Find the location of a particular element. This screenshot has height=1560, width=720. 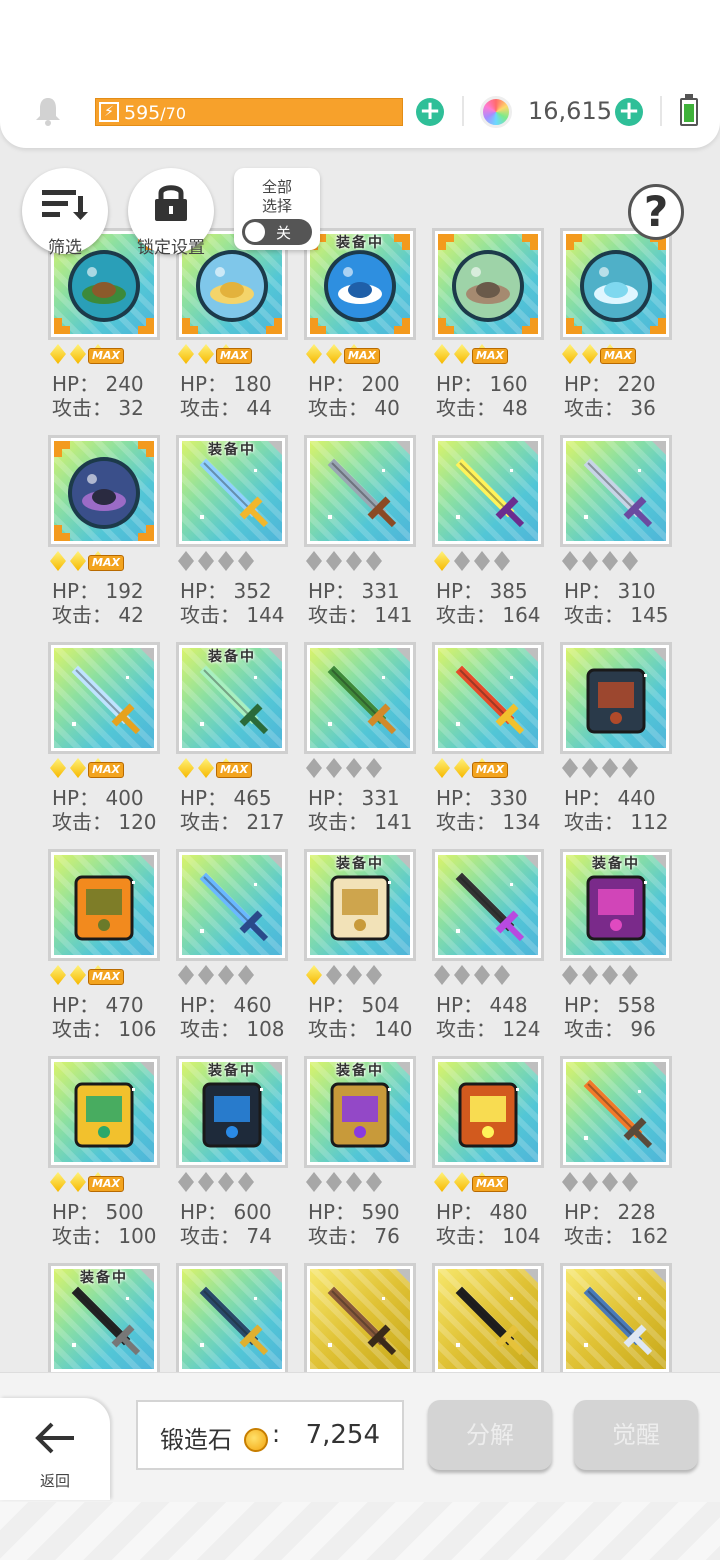

item-chip-card-icon: 装备中 is located at coordinates (232, 1112).